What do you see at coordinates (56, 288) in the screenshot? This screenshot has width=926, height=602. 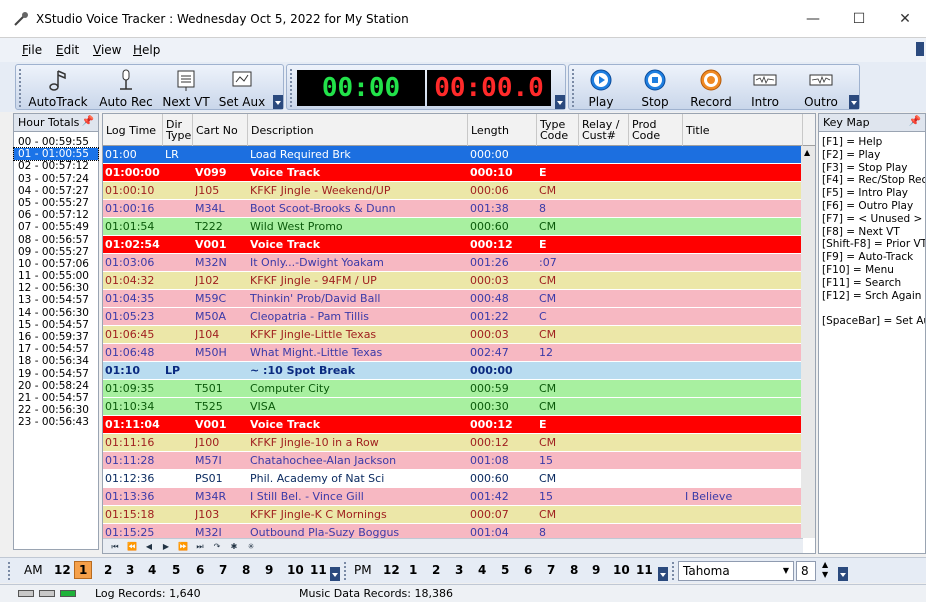 I see `hour-total-item: 12 - 00:56:30` at bounding box center [56, 288].